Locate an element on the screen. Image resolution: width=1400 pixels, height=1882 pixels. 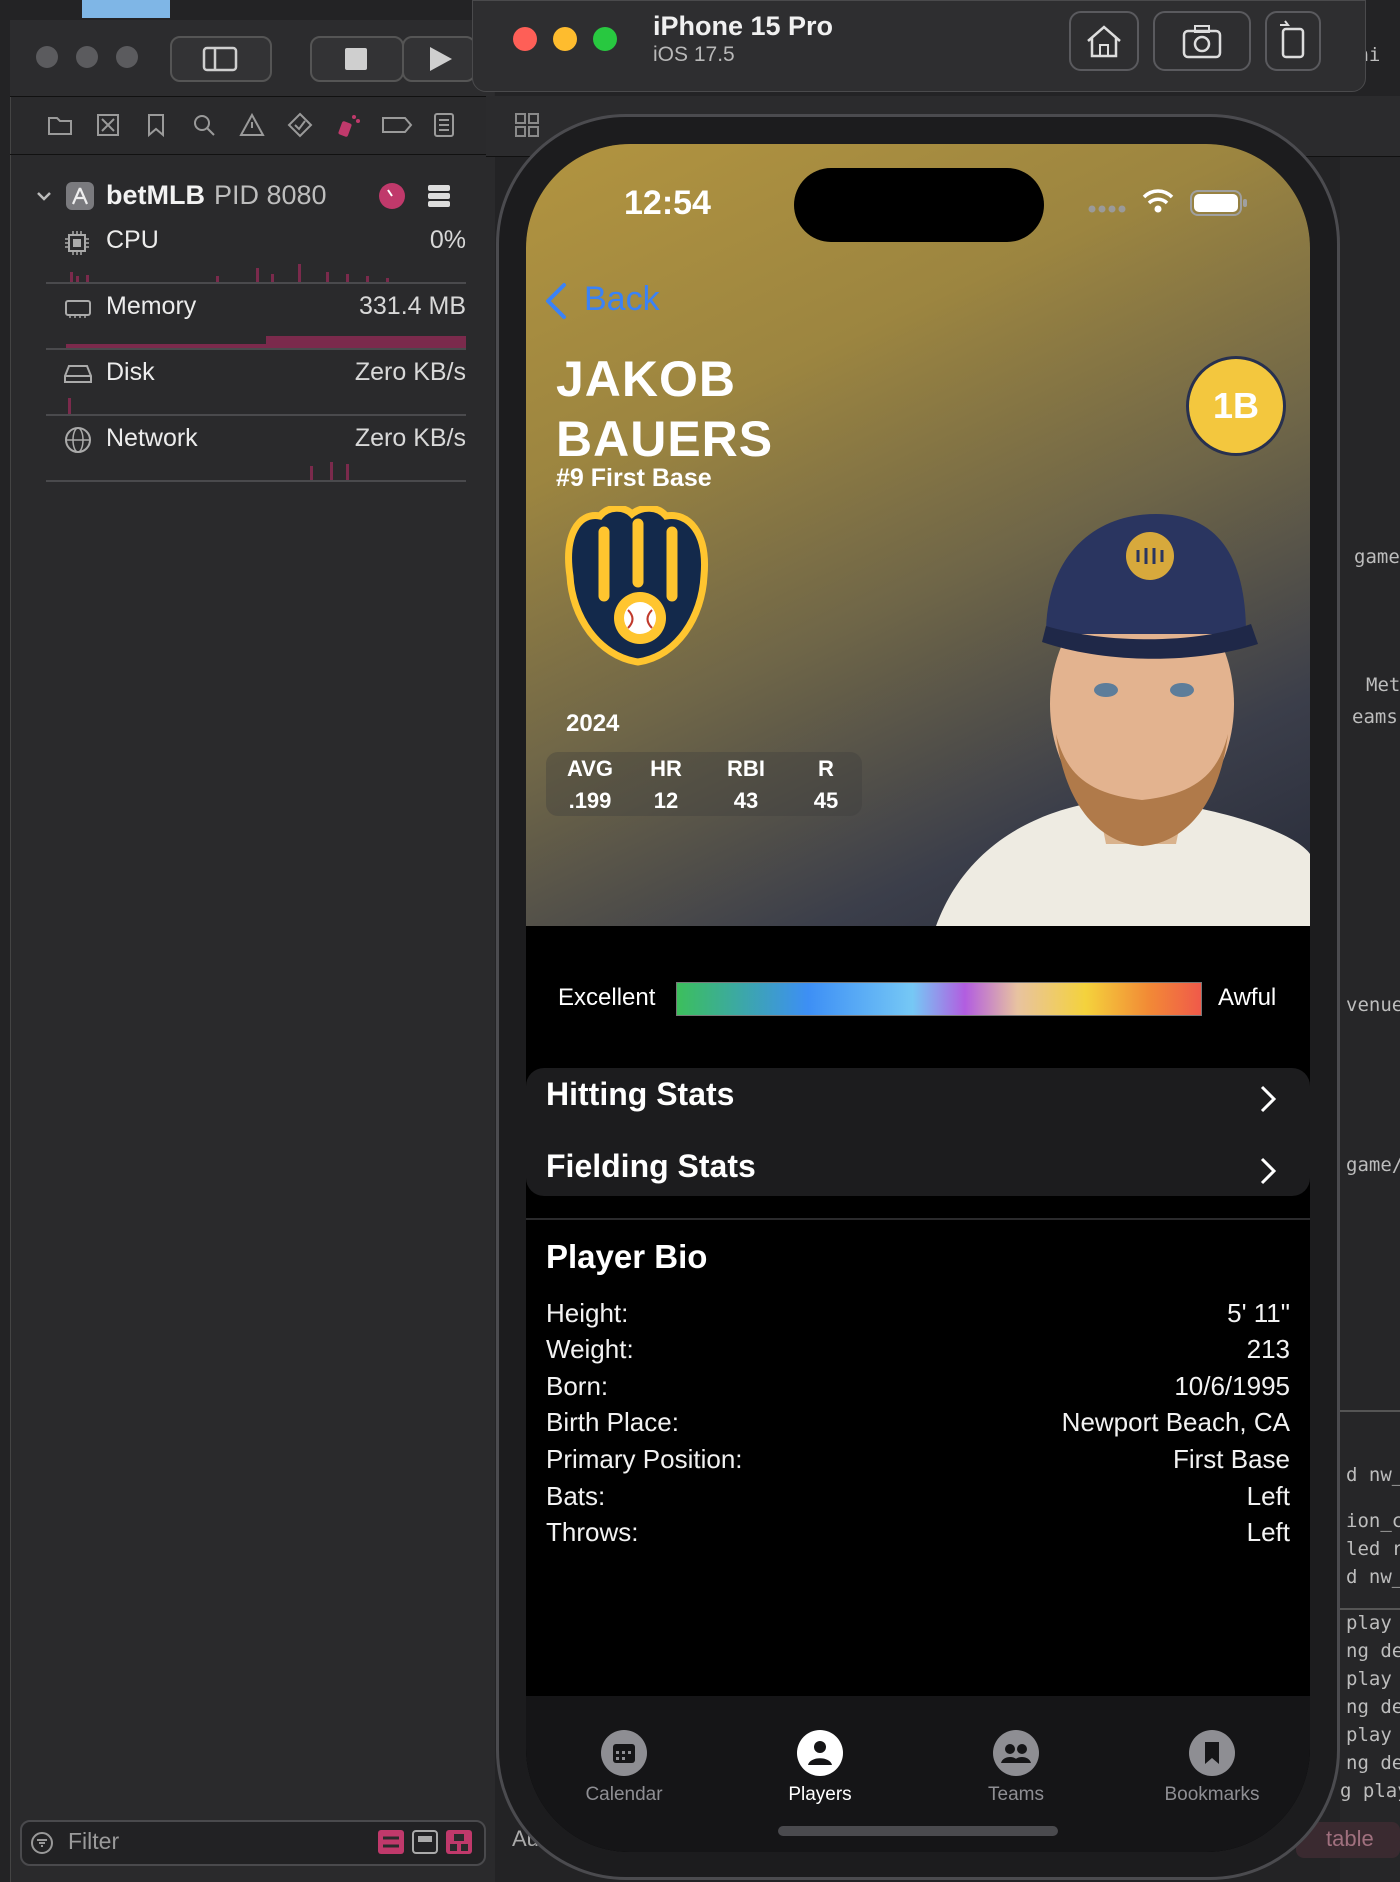
sidebar-icon is located at coordinates (220, 59).